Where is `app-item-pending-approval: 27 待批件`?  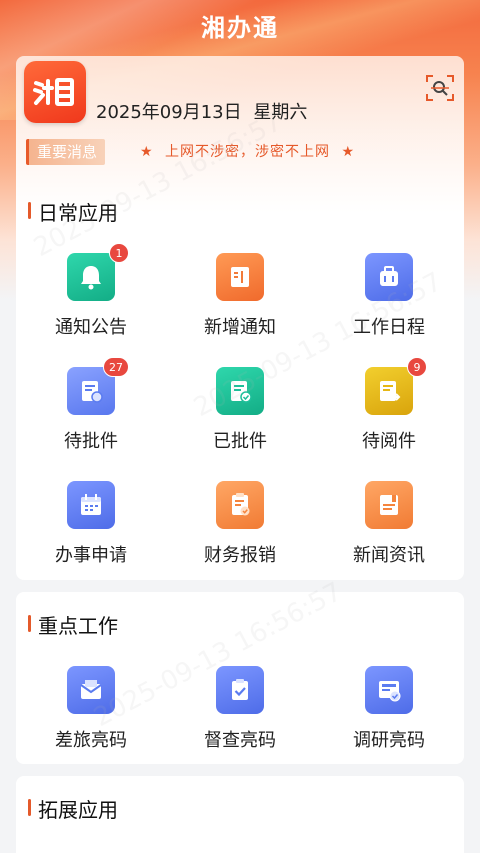
app-item-pending-approval: 27 待批件 is located at coordinates (91, 405).